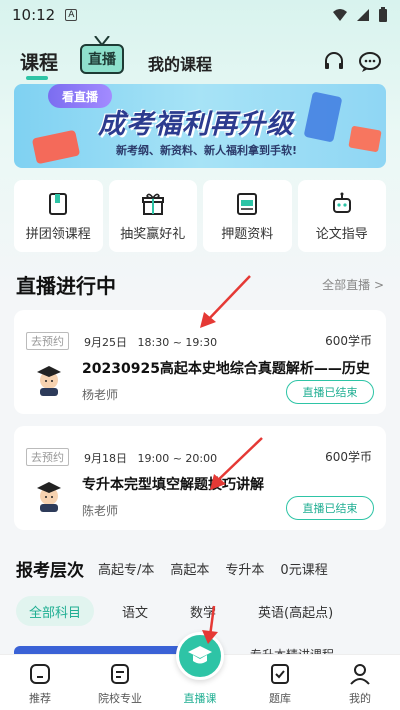 The image size is (400, 710). Describe the element at coordinates (50, 570) in the screenshot. I see `exam-level-label: 报考层次` at that location.